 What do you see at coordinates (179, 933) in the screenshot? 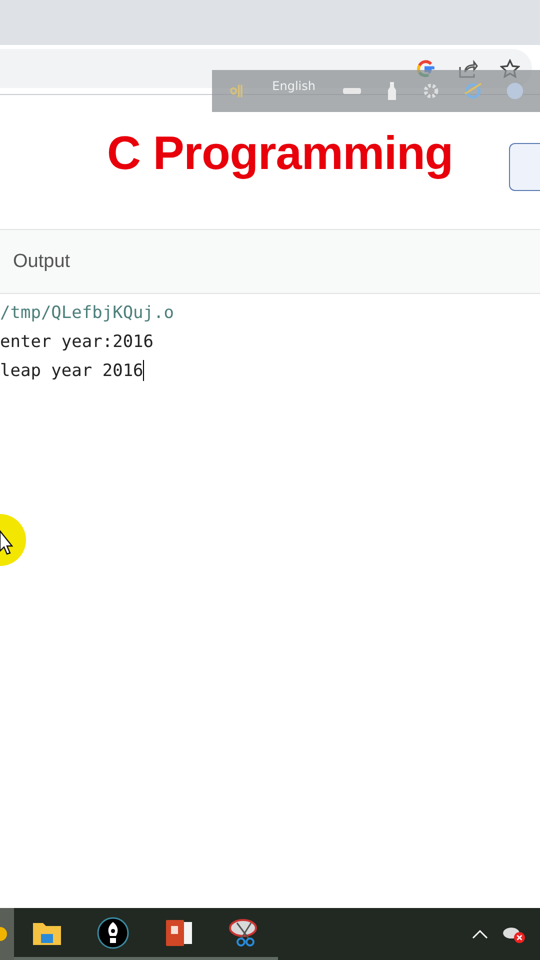
I see `slides-app-icon` at bounding box center [179, 933].